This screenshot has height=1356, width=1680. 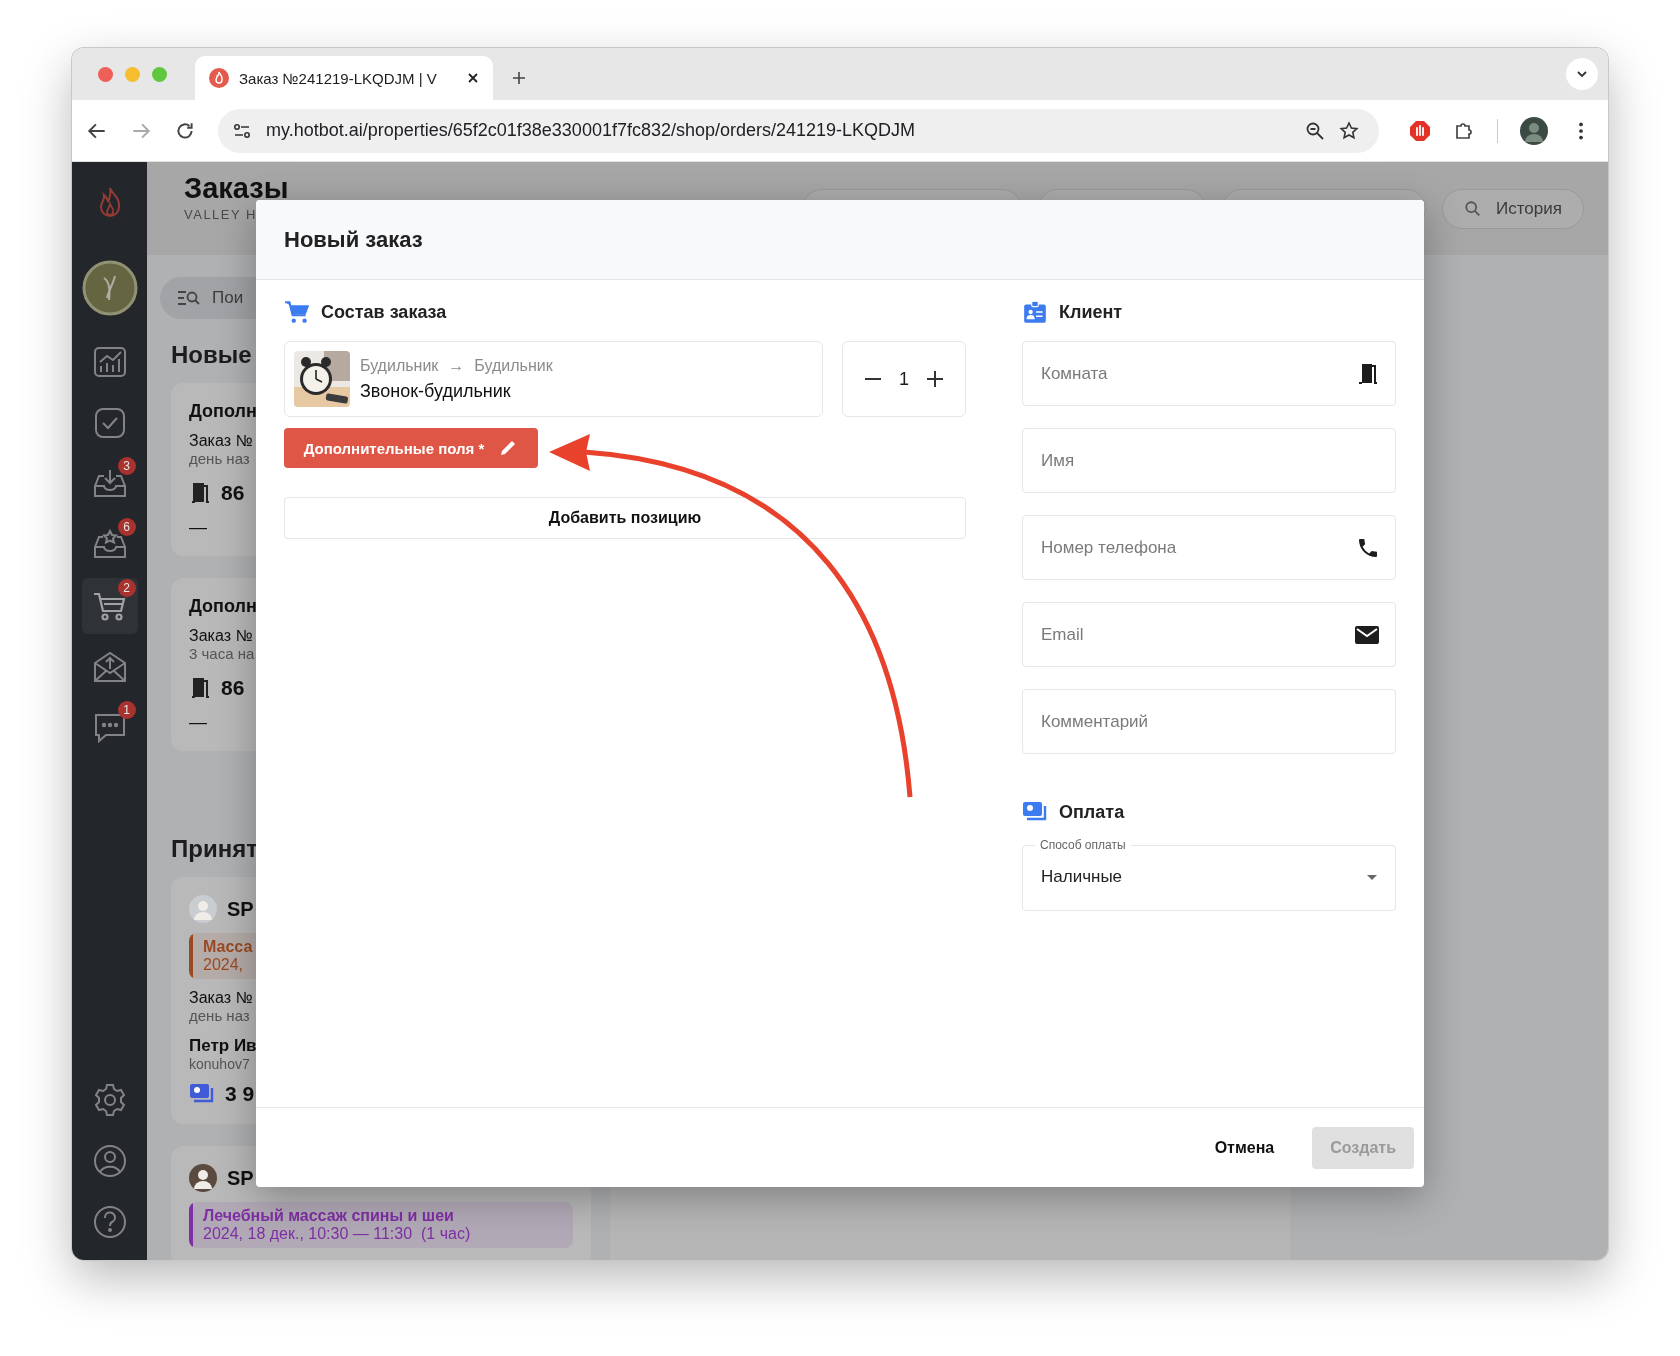 I want to click on count-badge: 2, so click(x=126, y=588).